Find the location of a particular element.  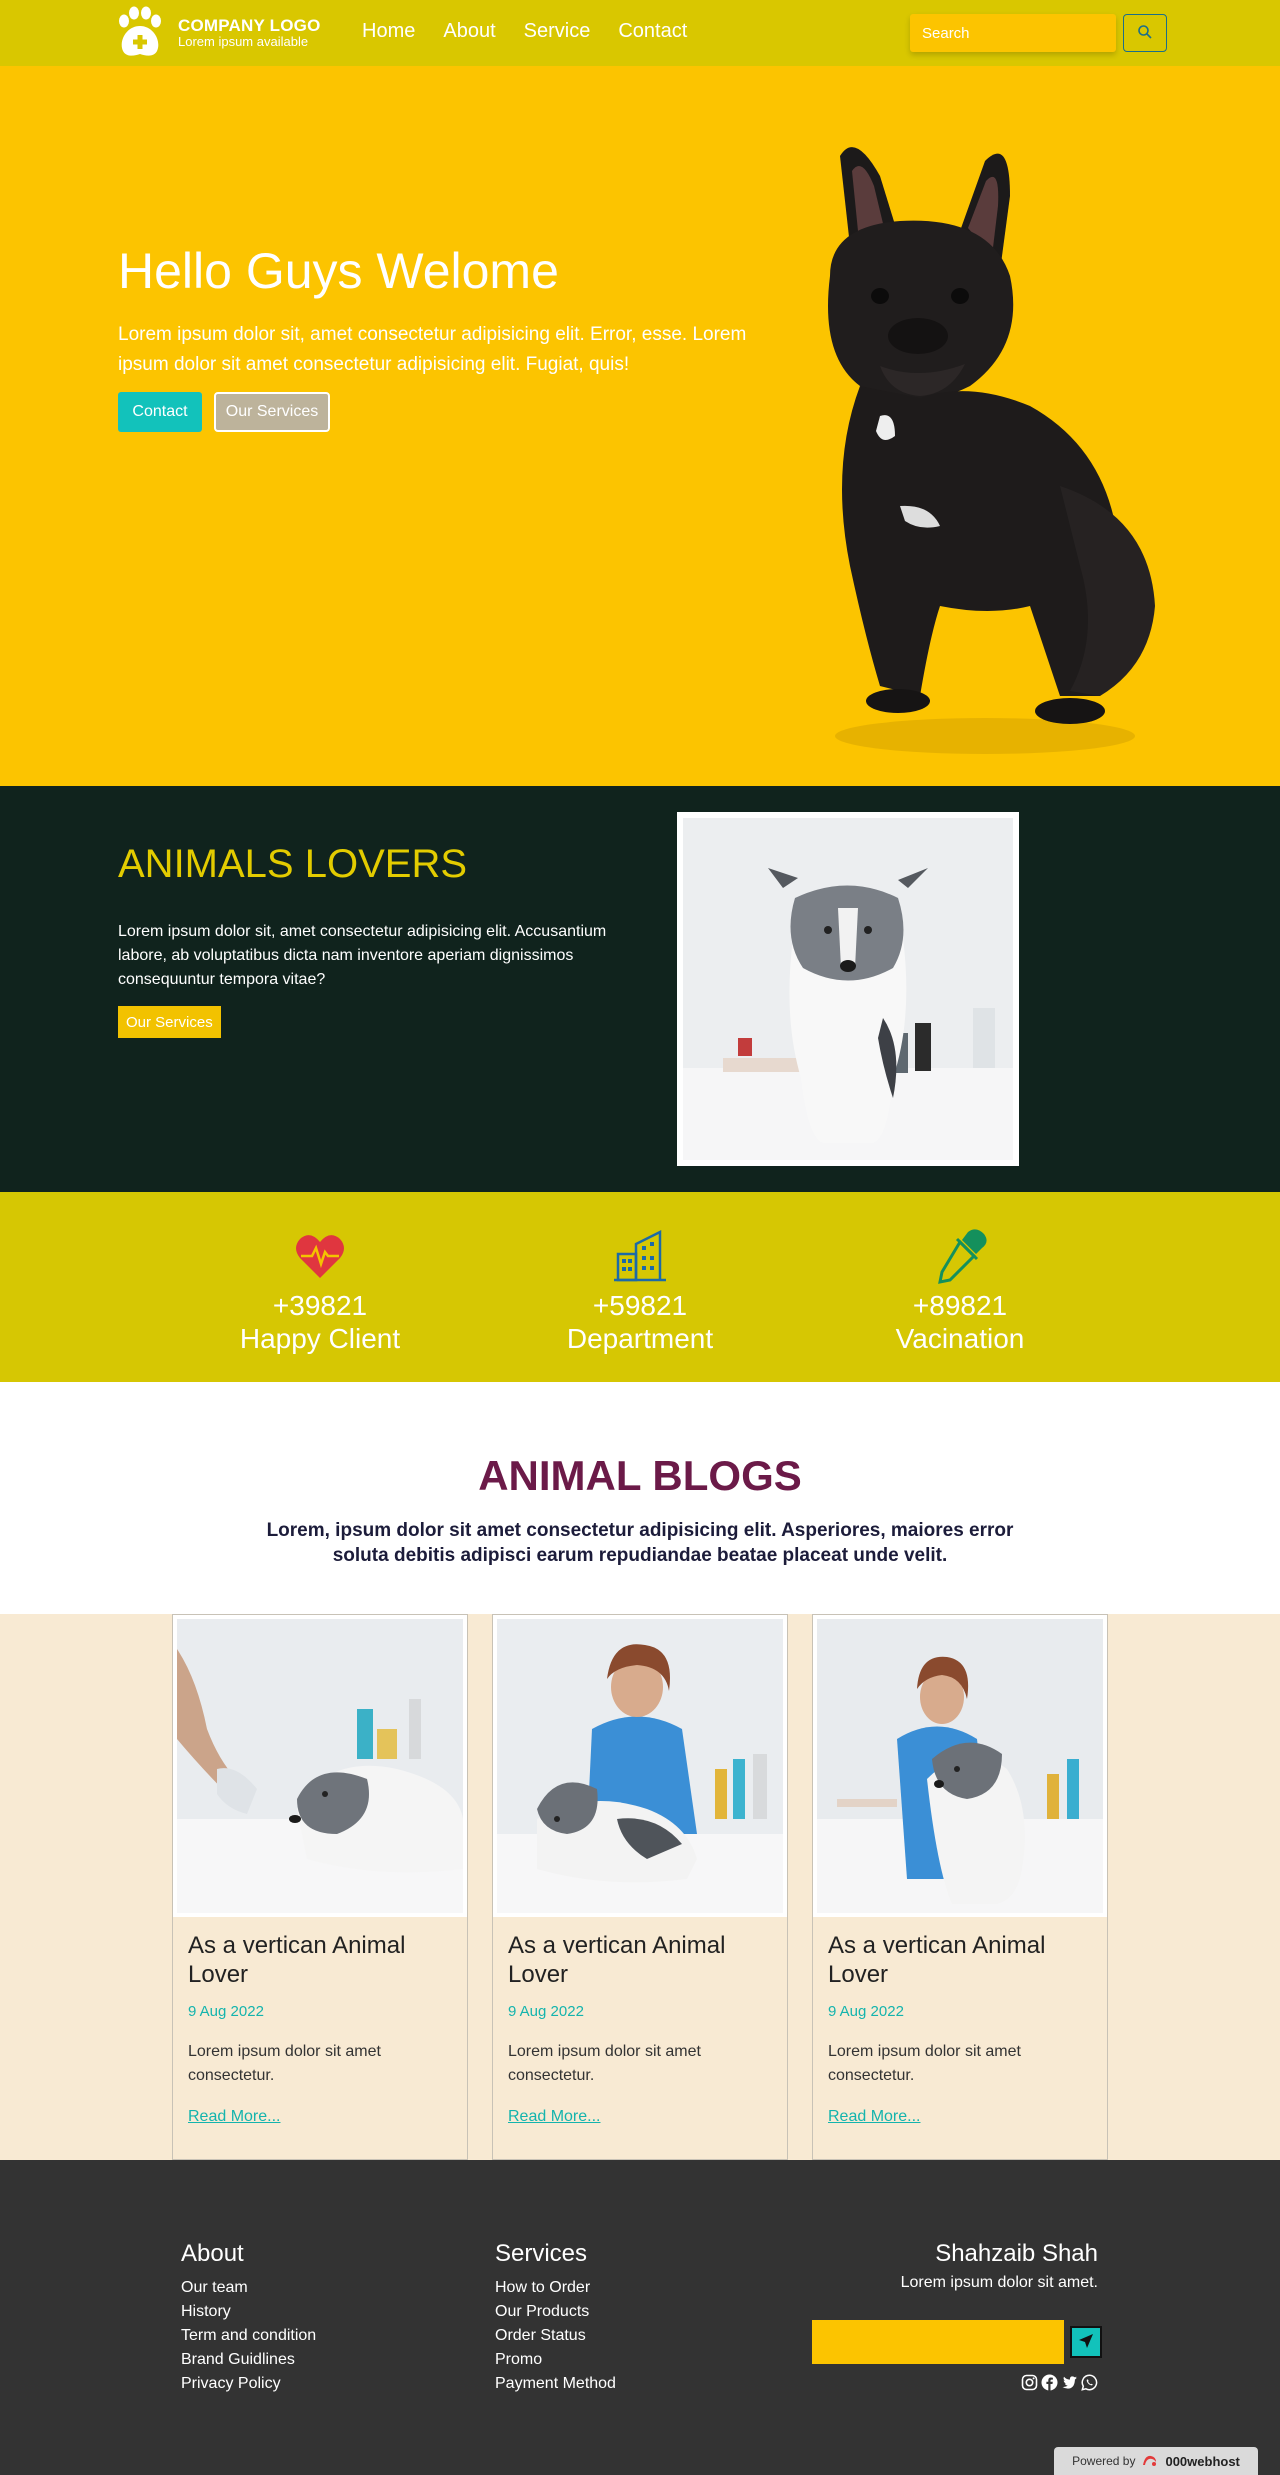

instagram-icon is located at coordinates (1029, 2382).